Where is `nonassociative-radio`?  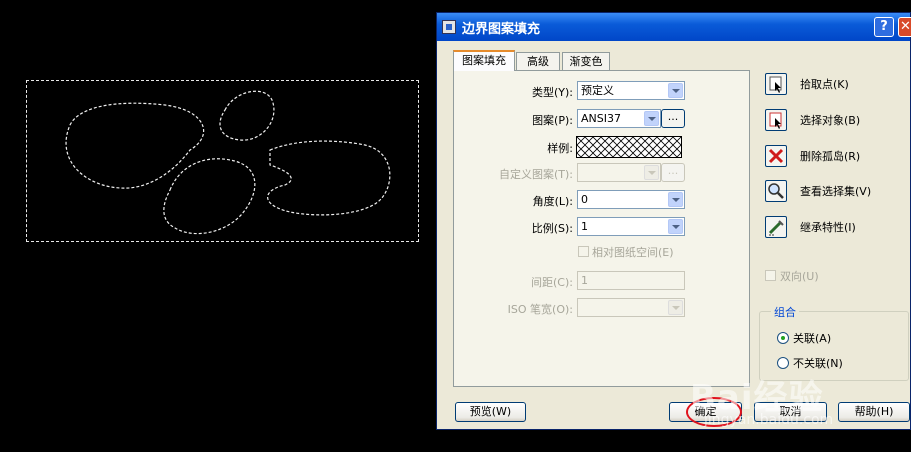
nonassociative-radio is located at coordinates (783, 363).